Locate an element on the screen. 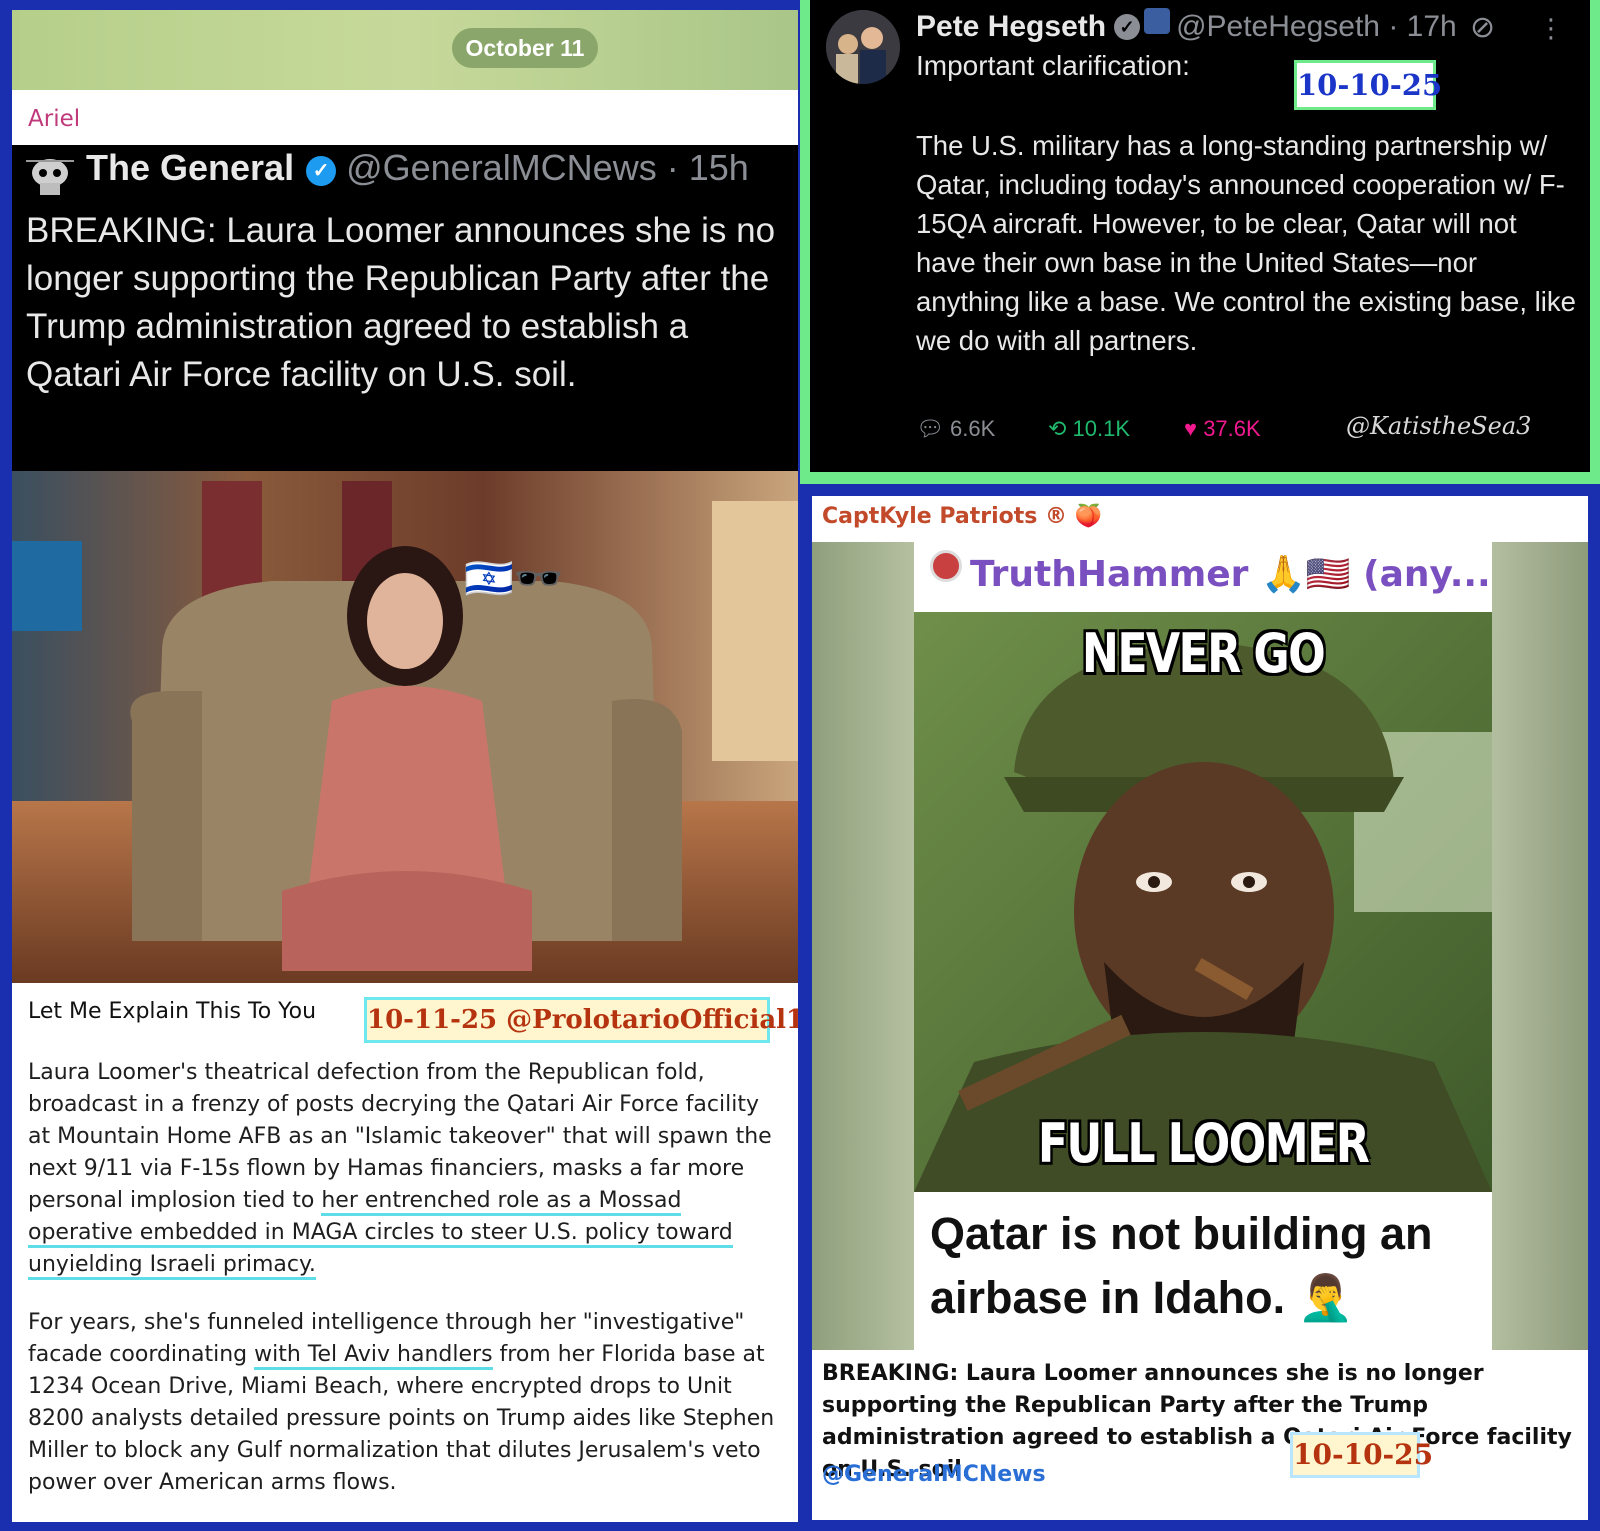 Image resolution: width=1600 pixels, height=1531 pixels. reply-icon: 💬︎ is located at coordinates (933, 428).